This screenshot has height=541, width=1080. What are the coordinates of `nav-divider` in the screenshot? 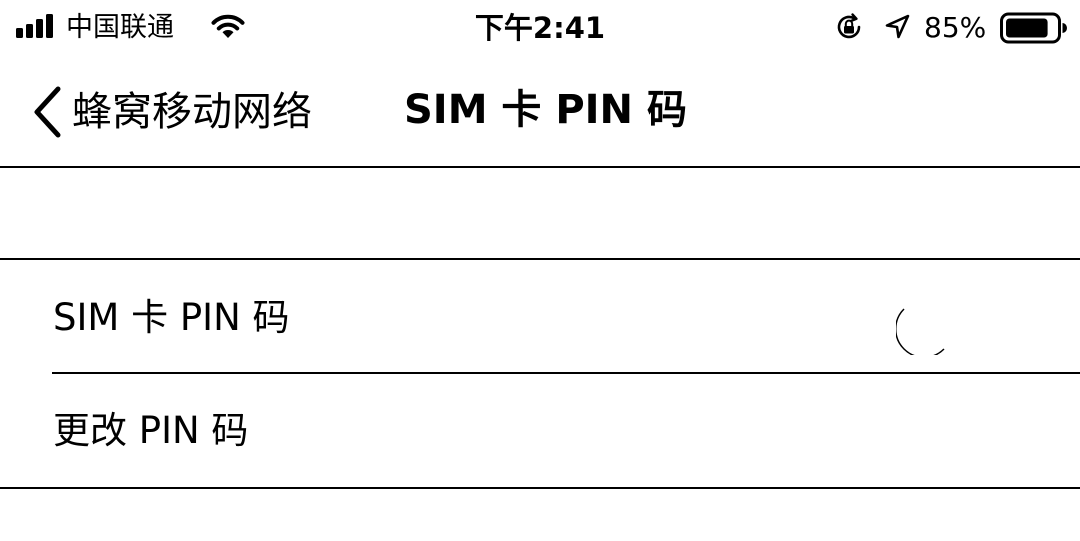 It's located at (540, 167).